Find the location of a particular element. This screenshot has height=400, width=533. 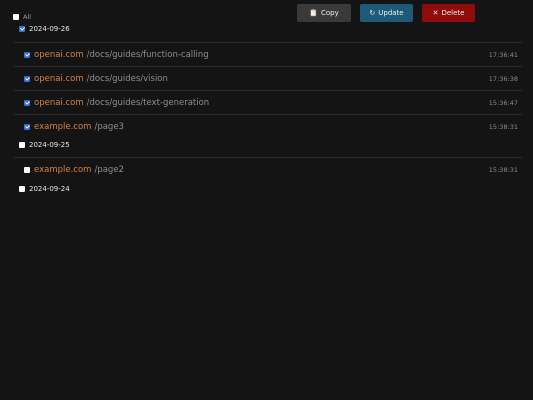

entry-path: /docs/guides/text-generation is located at coordinates (148, 103).